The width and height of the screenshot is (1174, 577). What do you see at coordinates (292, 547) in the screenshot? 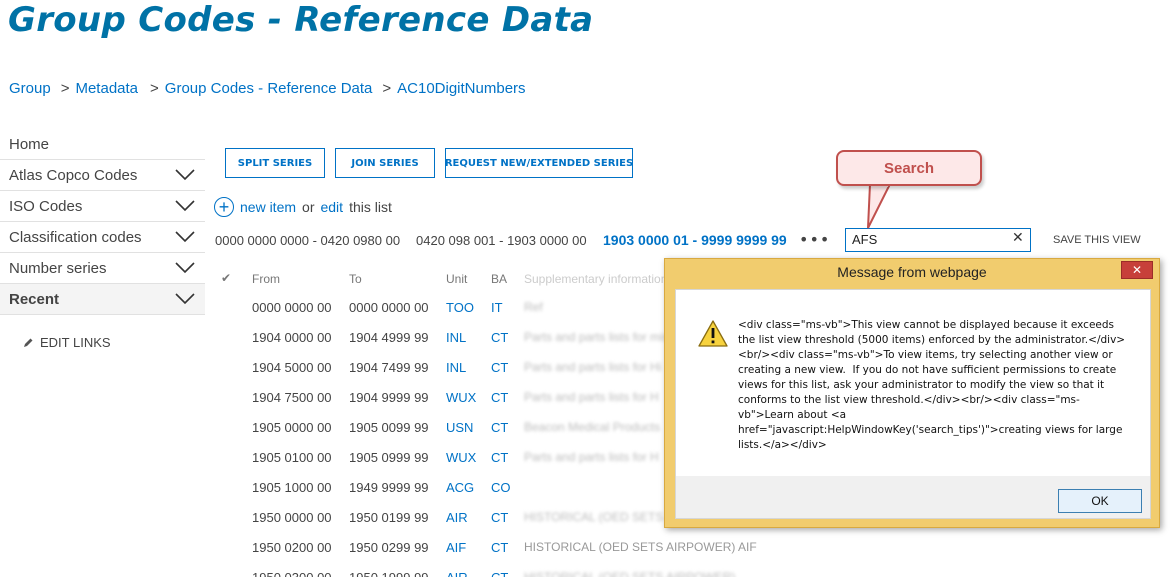
I see `cell-from: 1950 0200 00` at bounding box center [292, 547].